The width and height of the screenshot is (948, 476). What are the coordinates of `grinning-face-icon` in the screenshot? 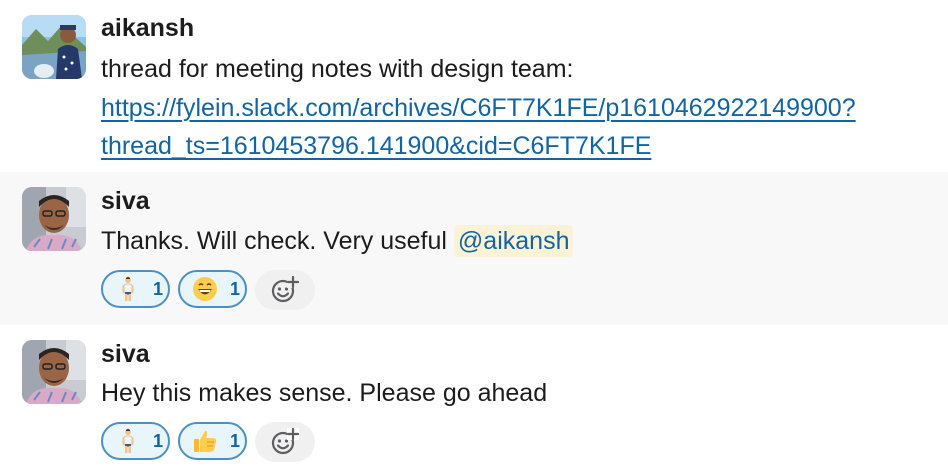 It's located at (205, 289).